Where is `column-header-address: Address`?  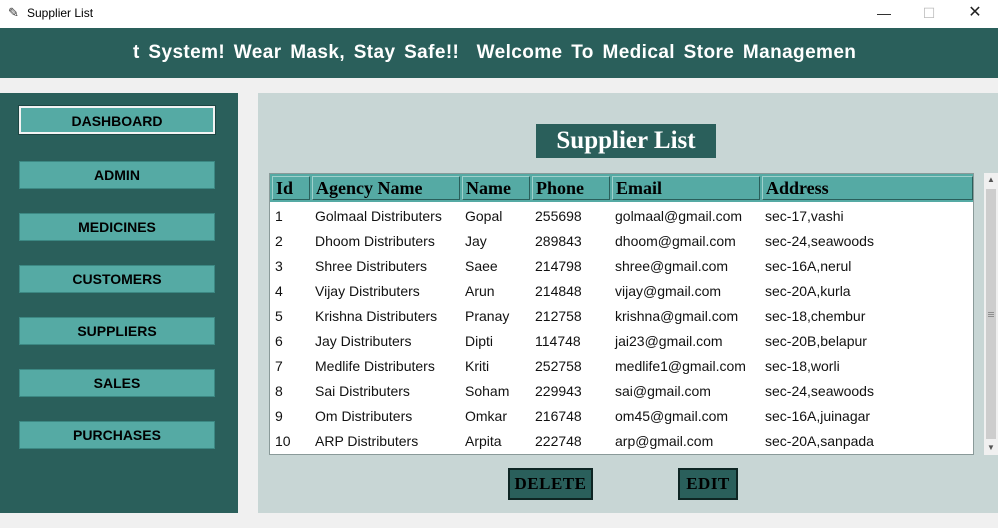
column-header-address: Address is located at coordinates (867, 188).